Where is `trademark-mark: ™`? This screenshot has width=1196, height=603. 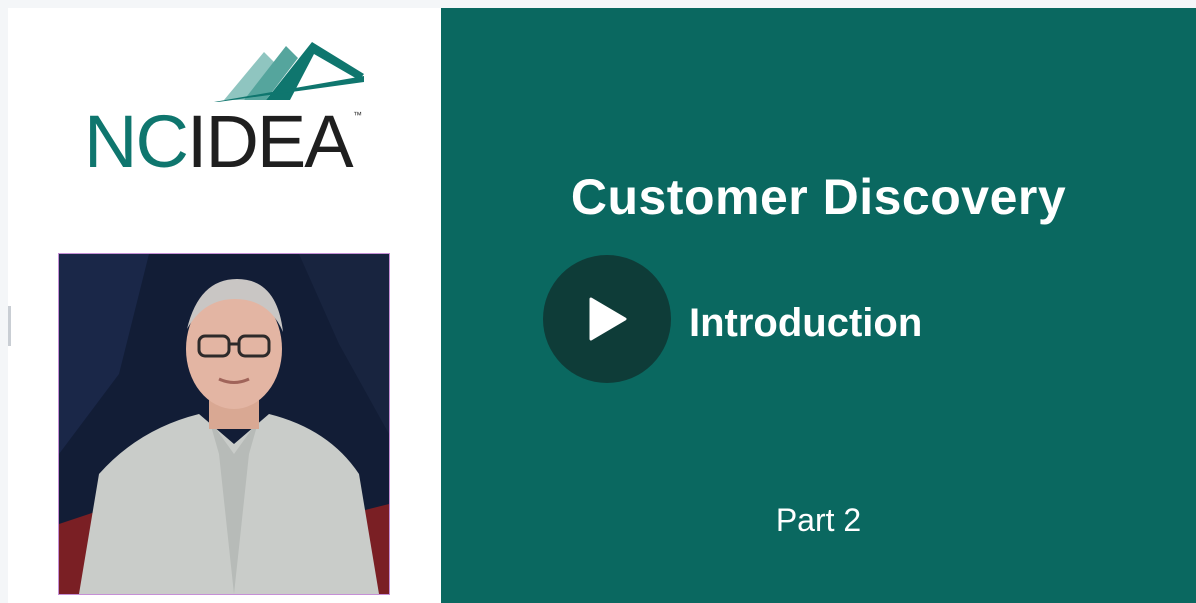 trademark-mark: ™ is located at coordinates (357, 115).